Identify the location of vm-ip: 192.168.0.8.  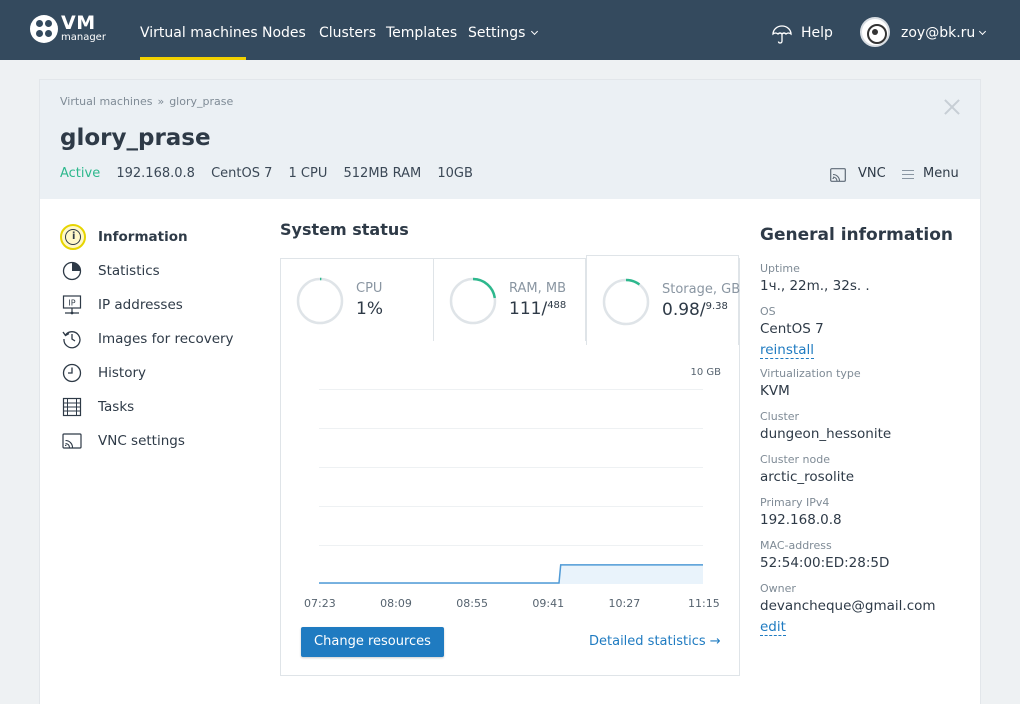
(155, 173).